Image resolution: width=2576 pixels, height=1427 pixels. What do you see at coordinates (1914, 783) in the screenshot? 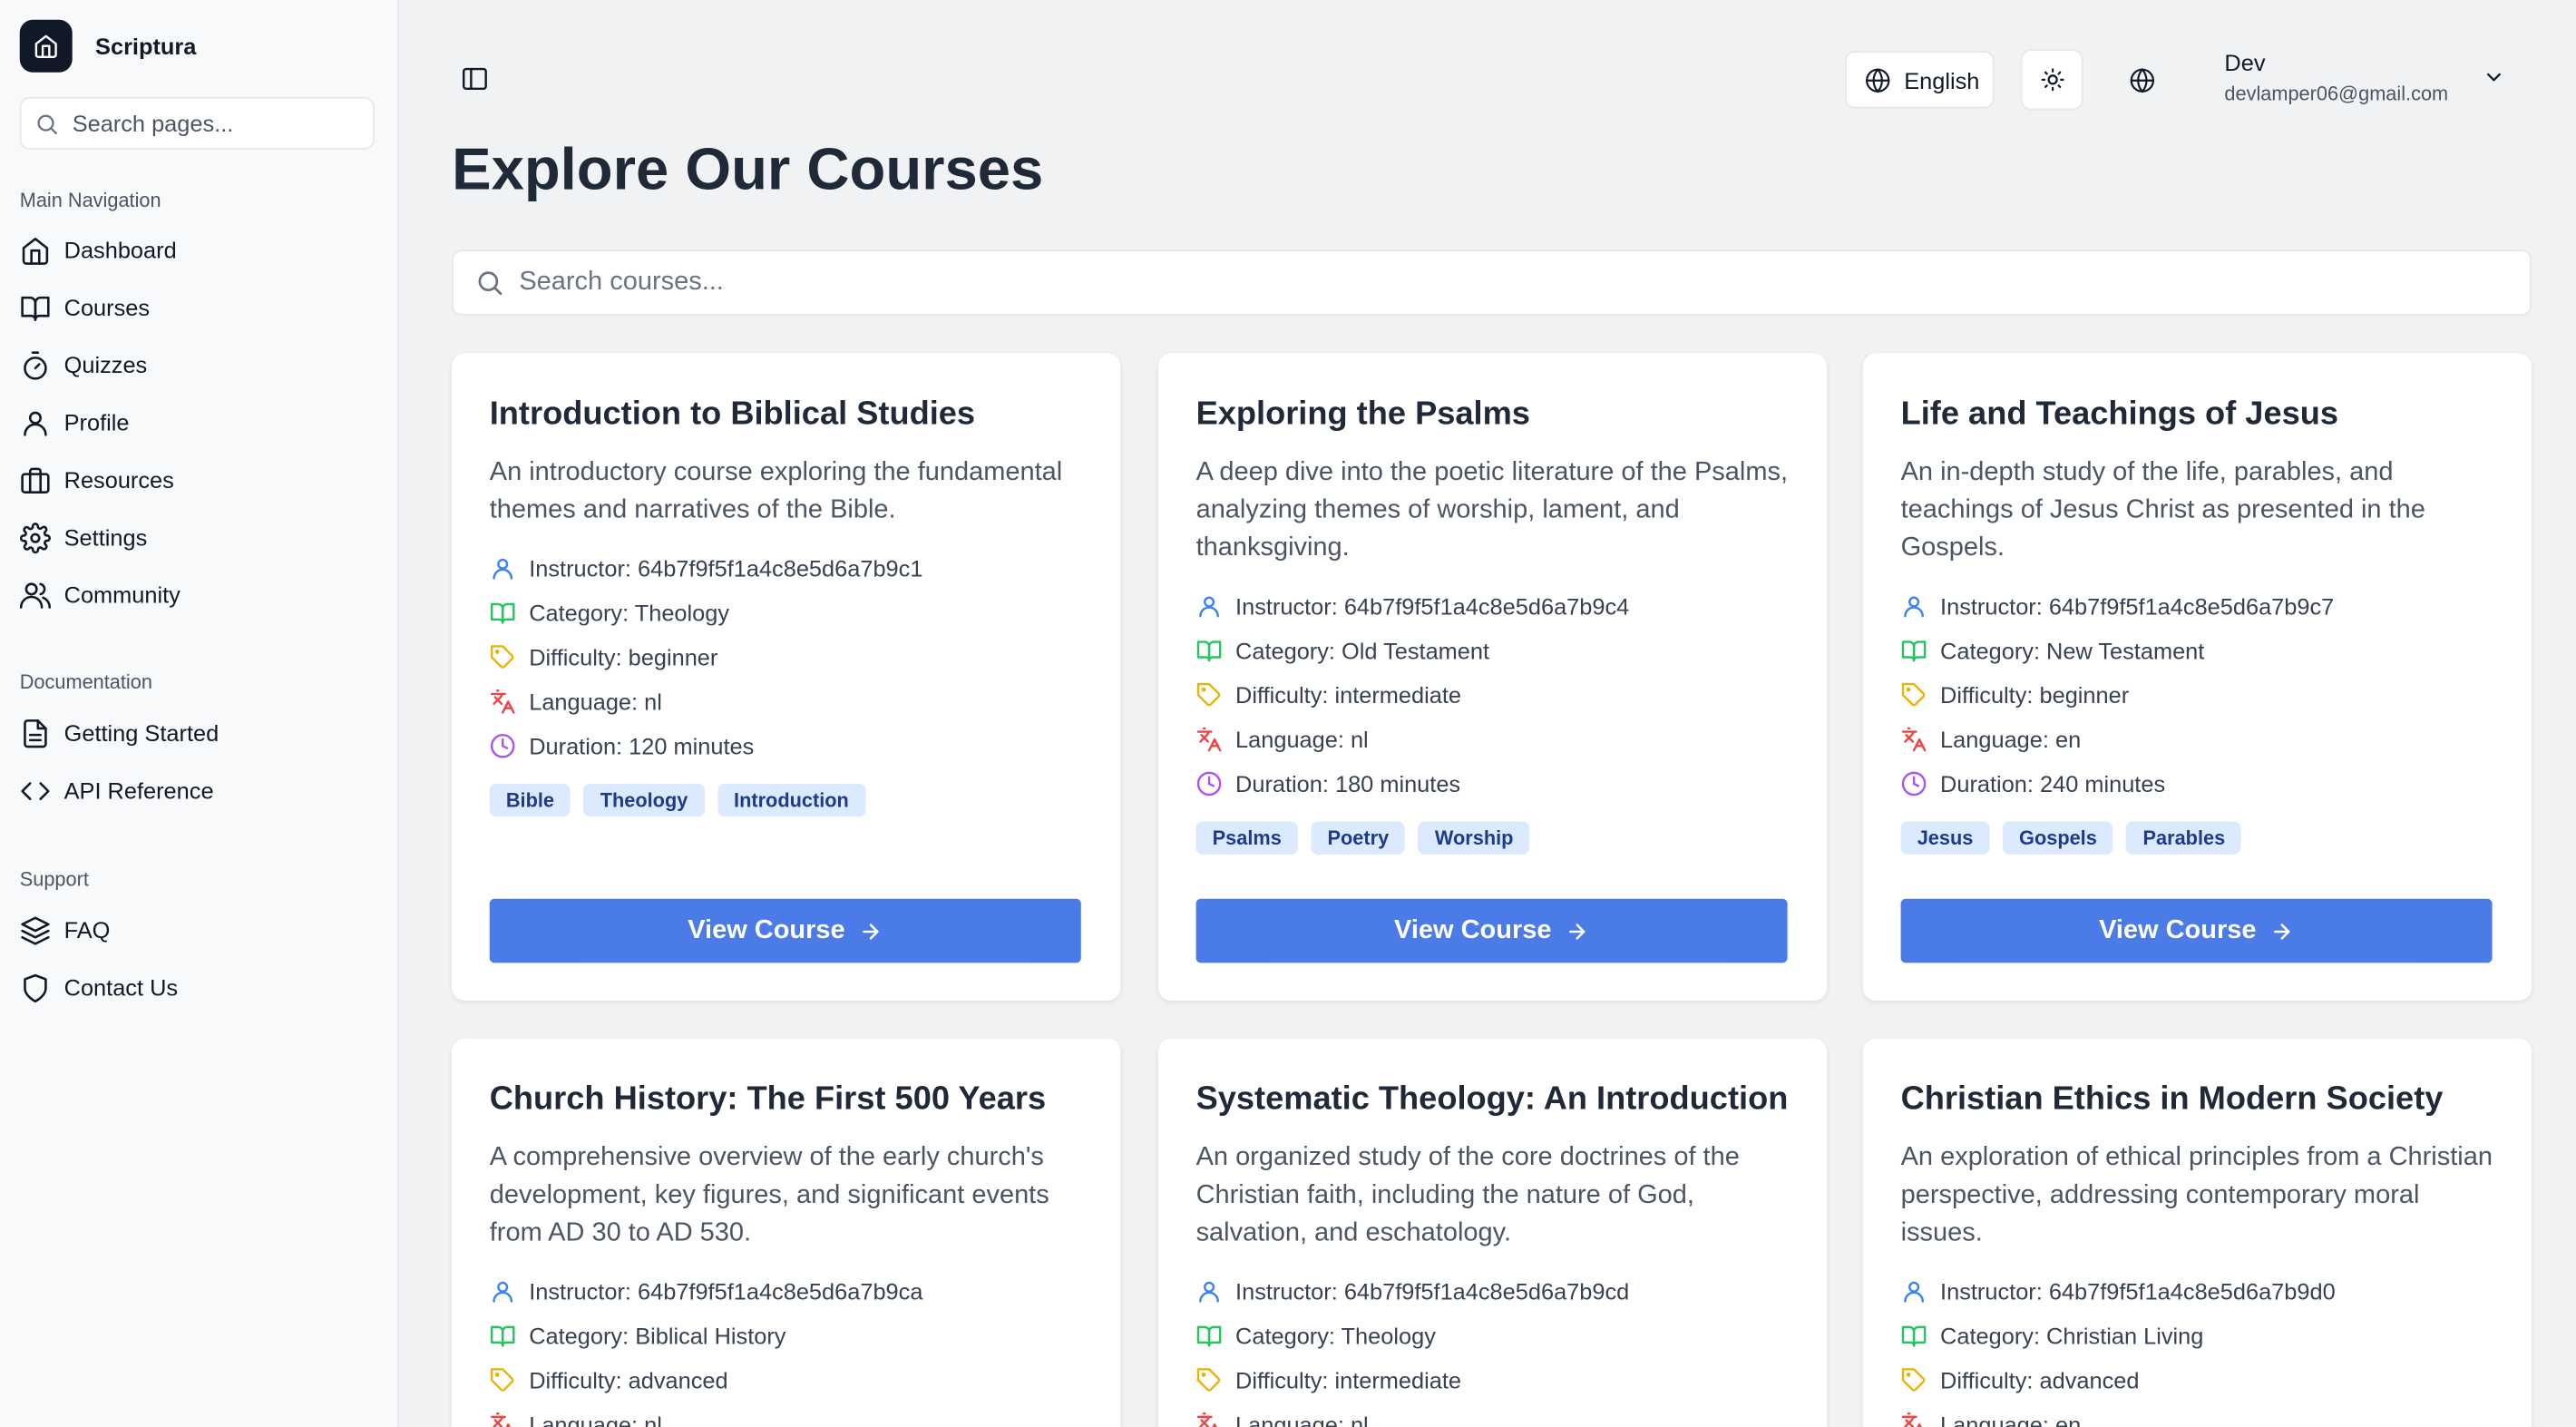
I see `clock-icon` at bounding box center [1914, 783].